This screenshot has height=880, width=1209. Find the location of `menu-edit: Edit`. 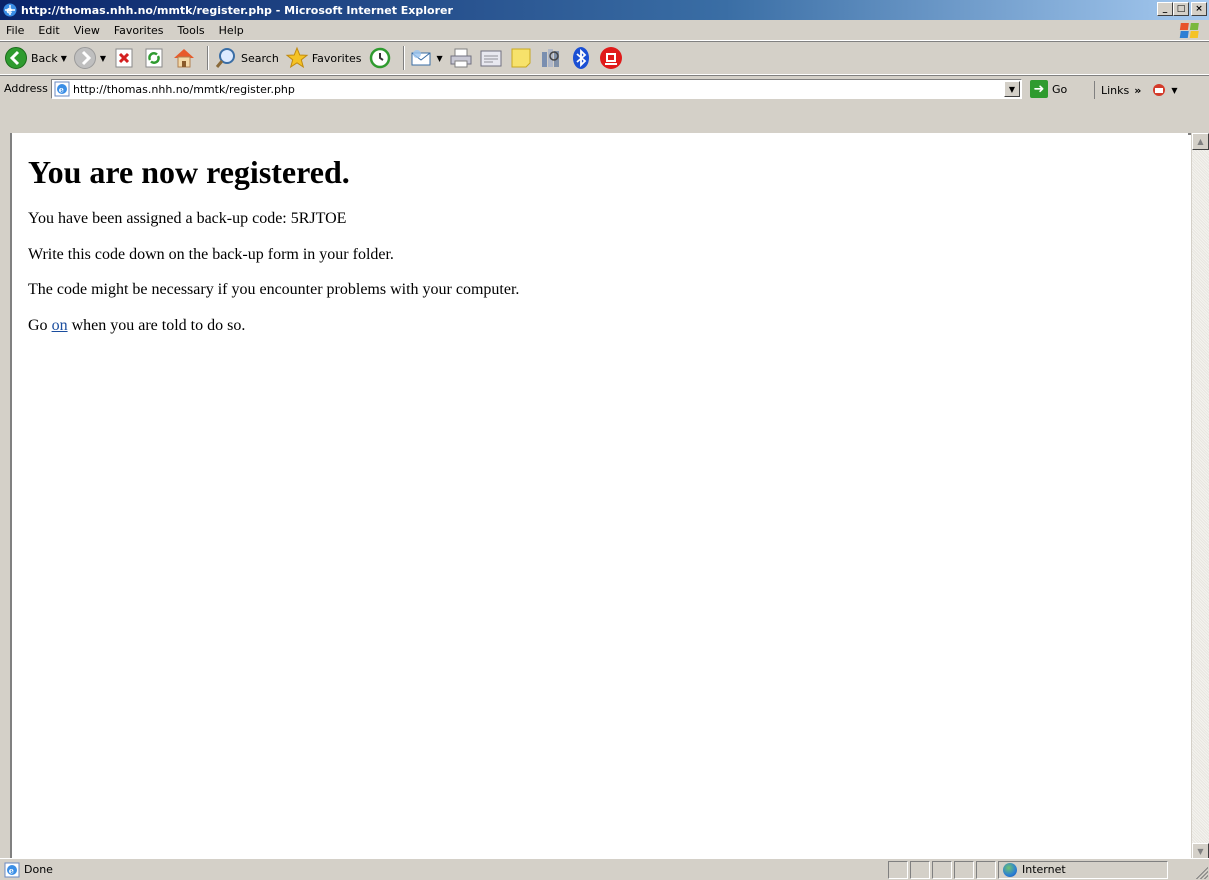

menu-edit: Edit is located at coordinates (48, 30).